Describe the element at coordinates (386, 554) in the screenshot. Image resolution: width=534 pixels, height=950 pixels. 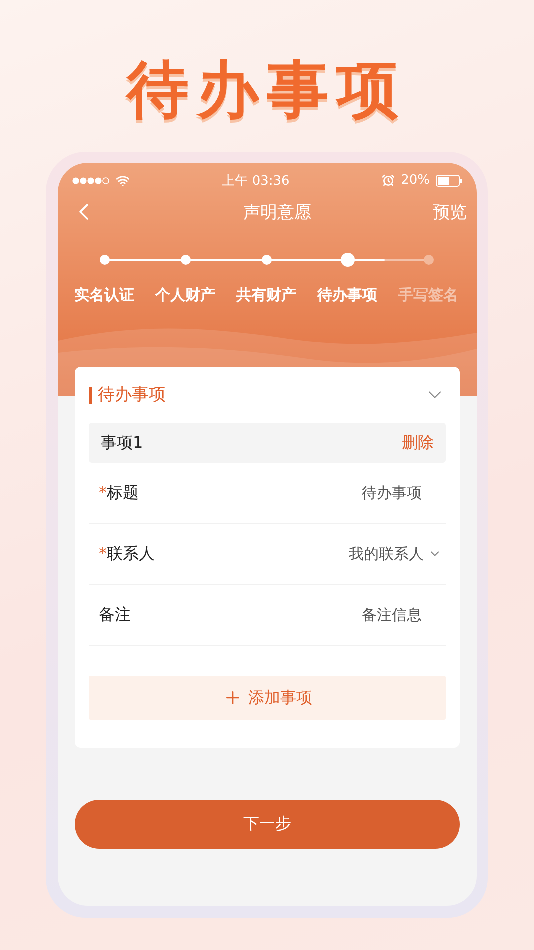
I see `field-value: 我的联系人` at that location.